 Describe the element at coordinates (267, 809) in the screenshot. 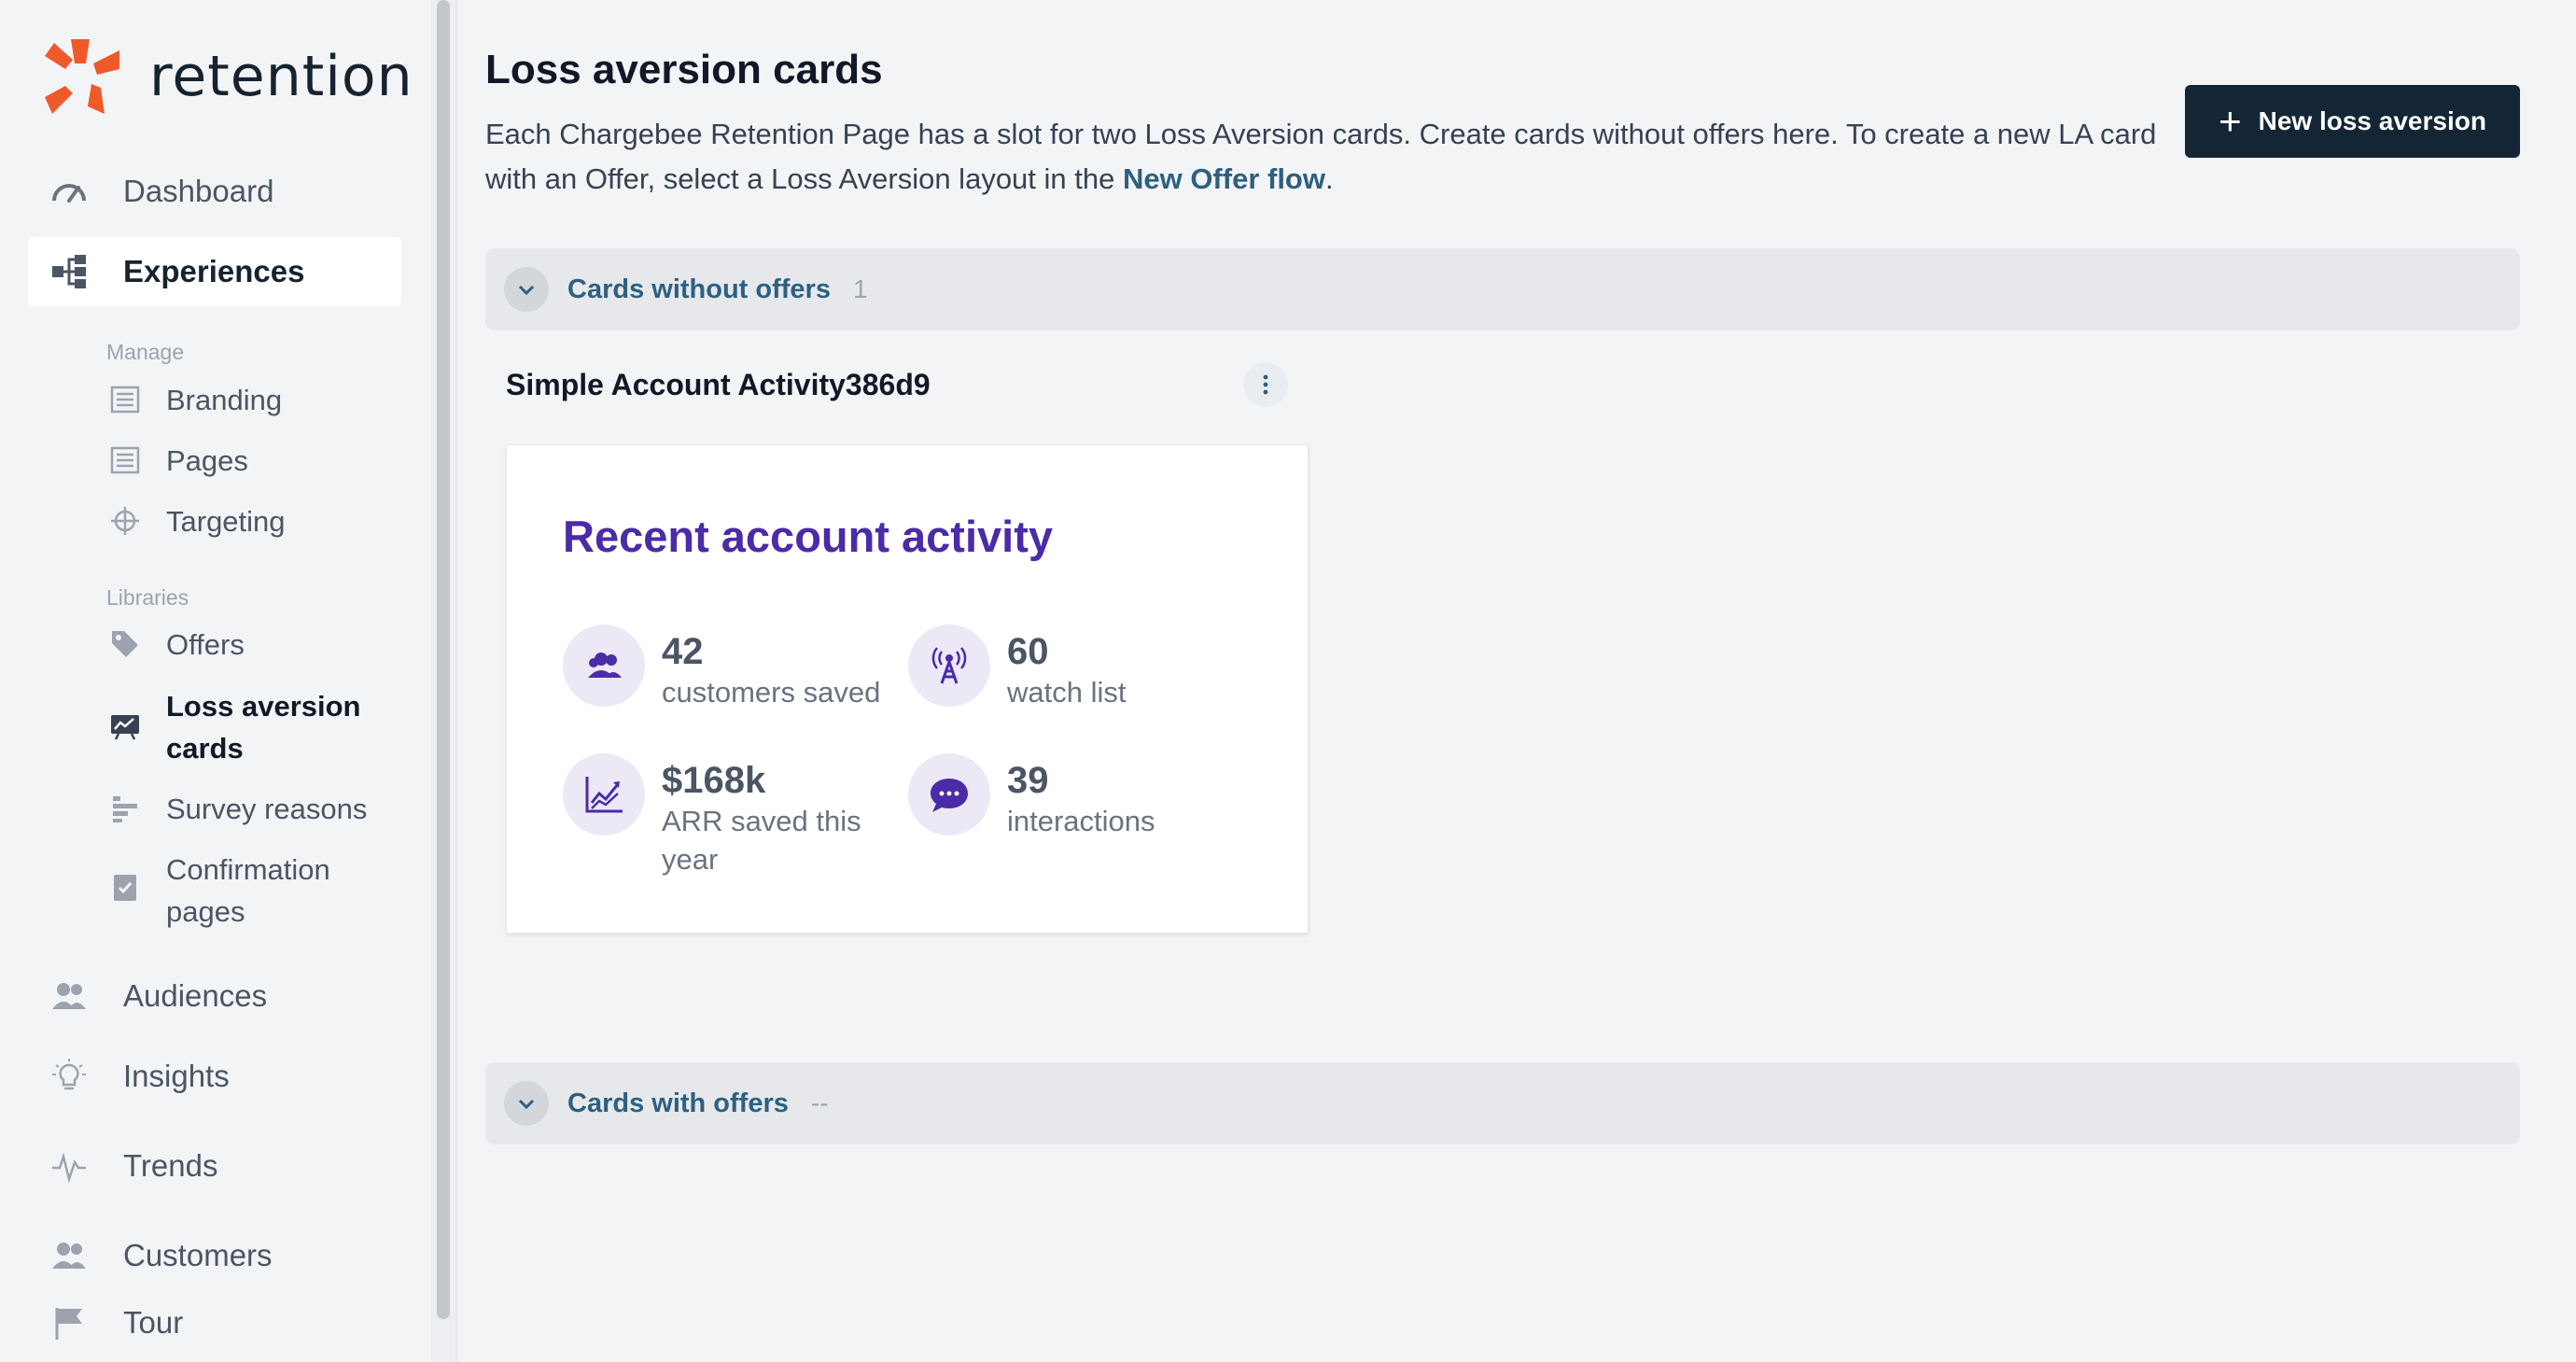

I see `sidebar-item-label: Survey reasons` at that location.